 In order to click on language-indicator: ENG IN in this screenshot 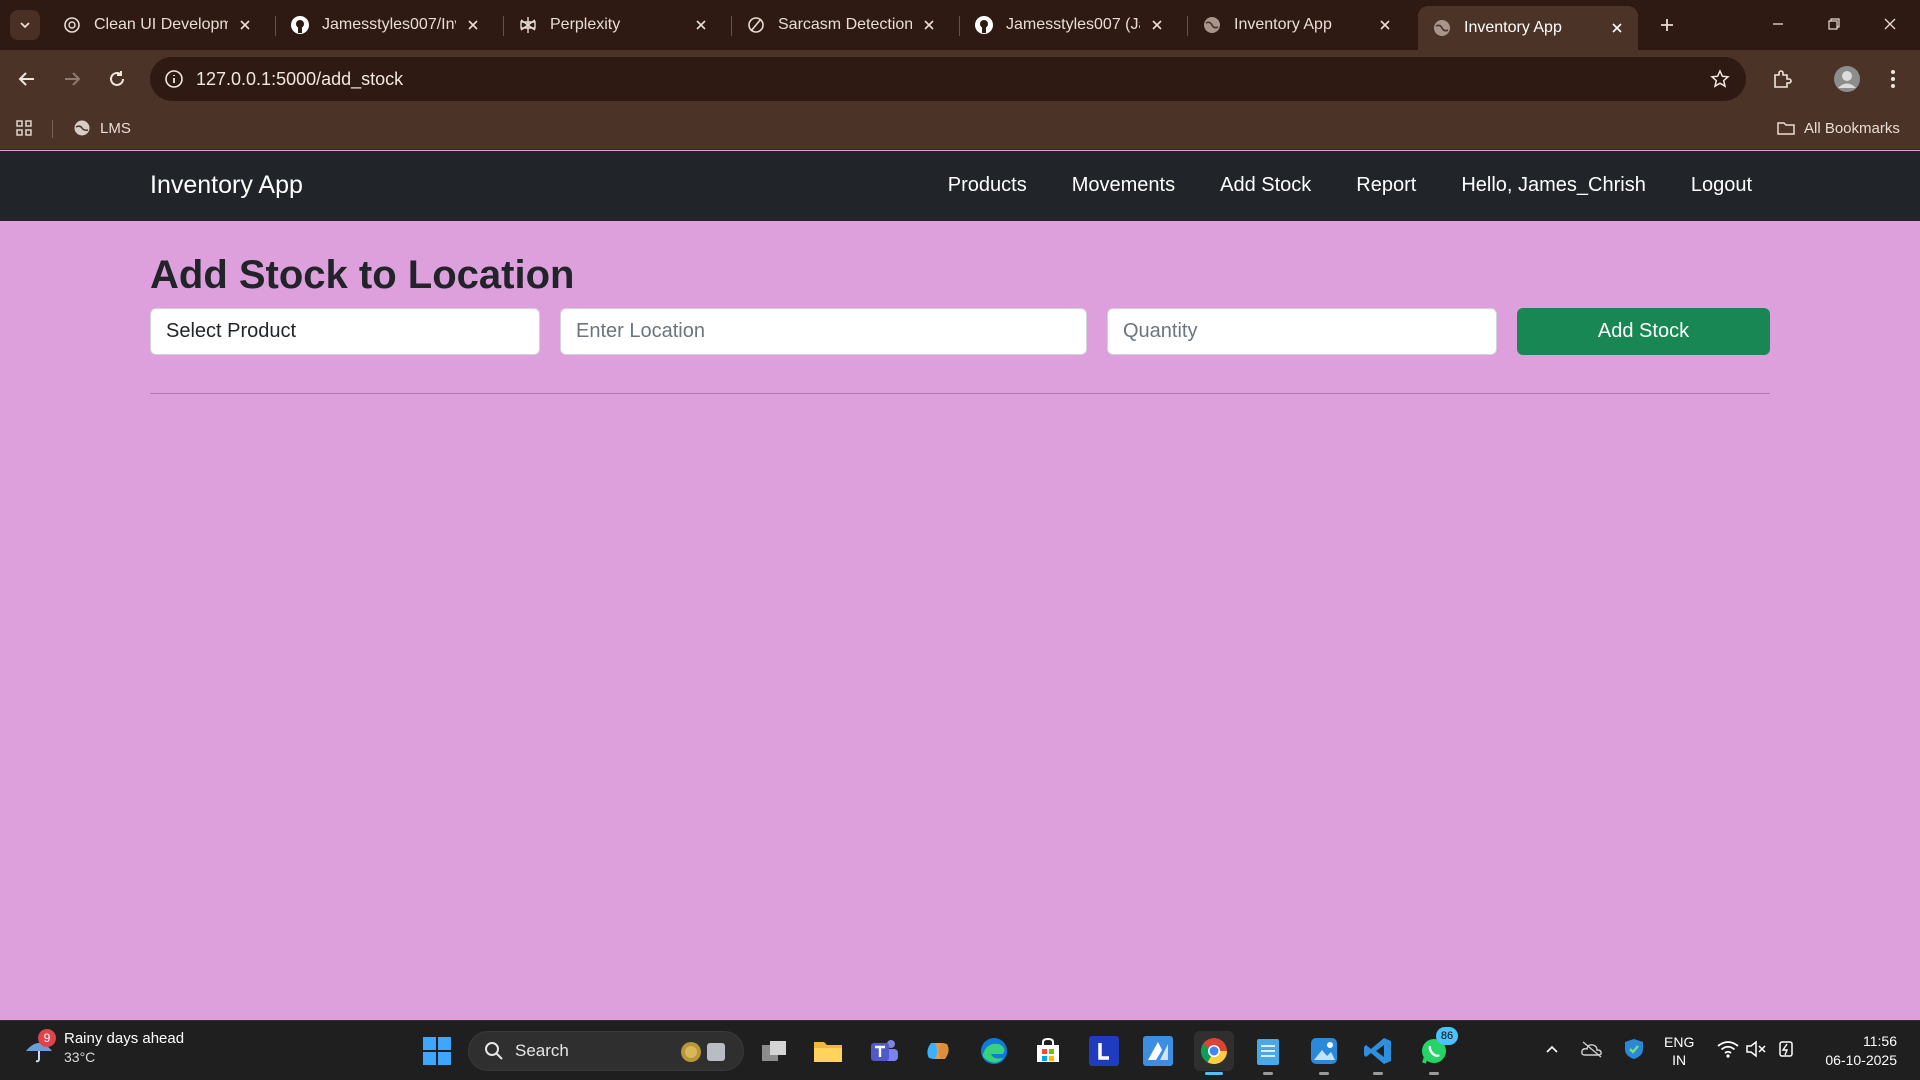, I will do `click(1679, 1051)`.